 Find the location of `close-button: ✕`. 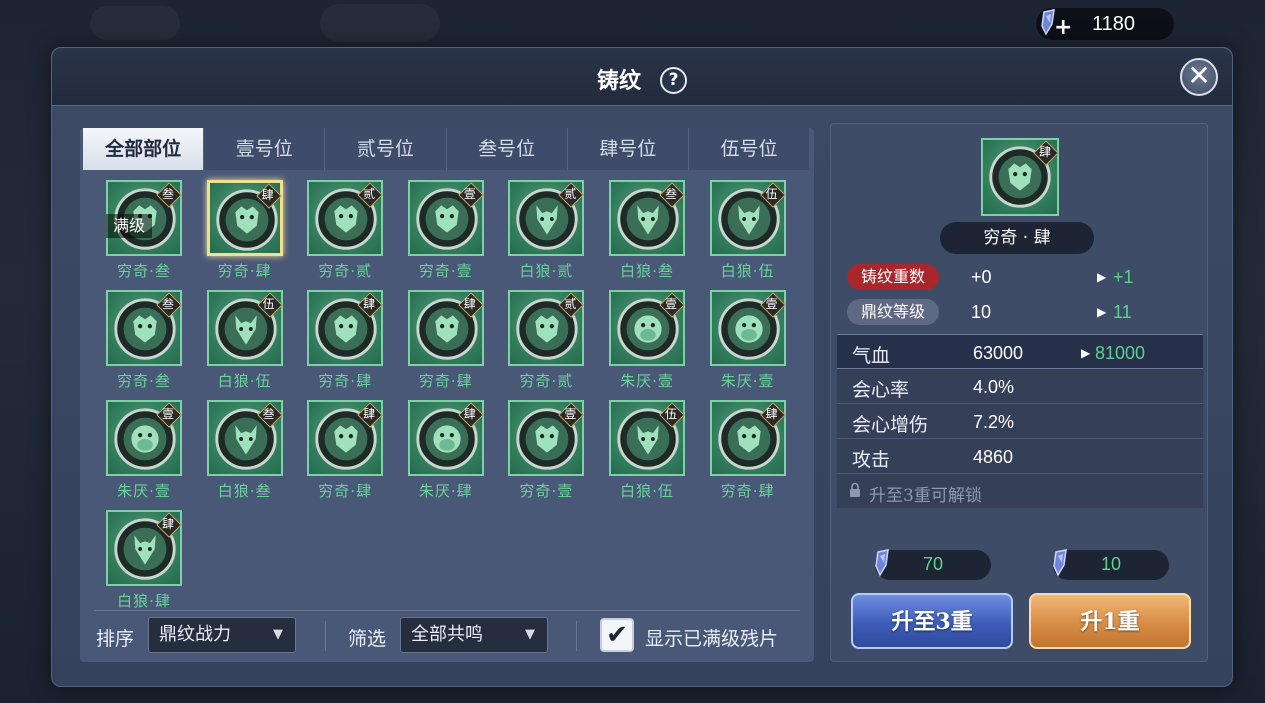

close-button: ✕ is located at coordinates (1199, 77).